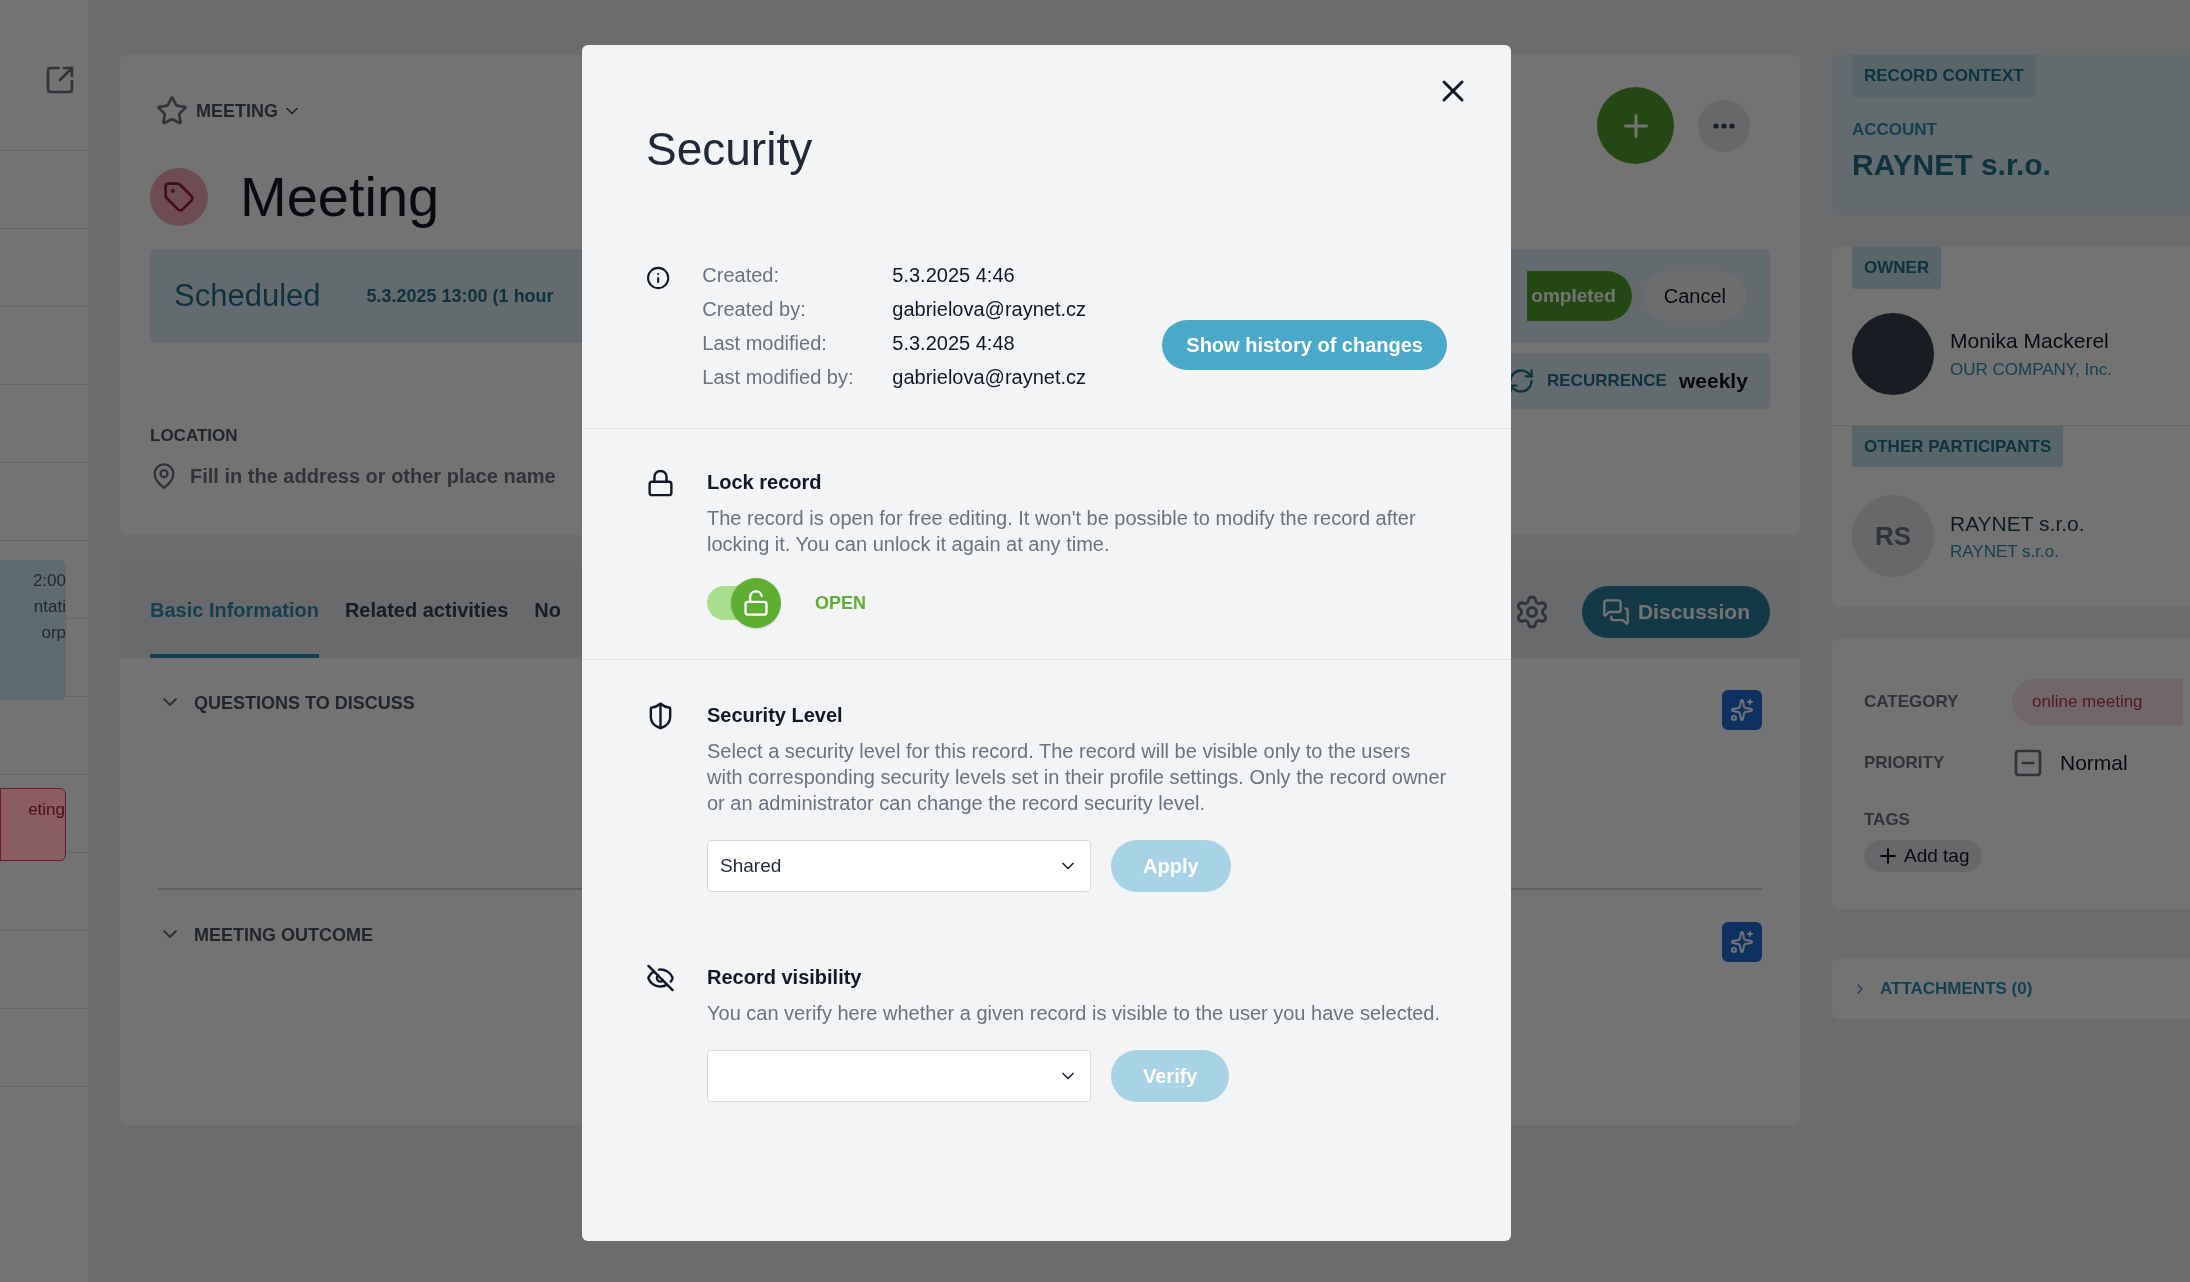 This screenshot has width=2190, height=1282. Describe the element at coordinates (340, 197) in the screenshot. I see `record-title: Meeting` at that location.